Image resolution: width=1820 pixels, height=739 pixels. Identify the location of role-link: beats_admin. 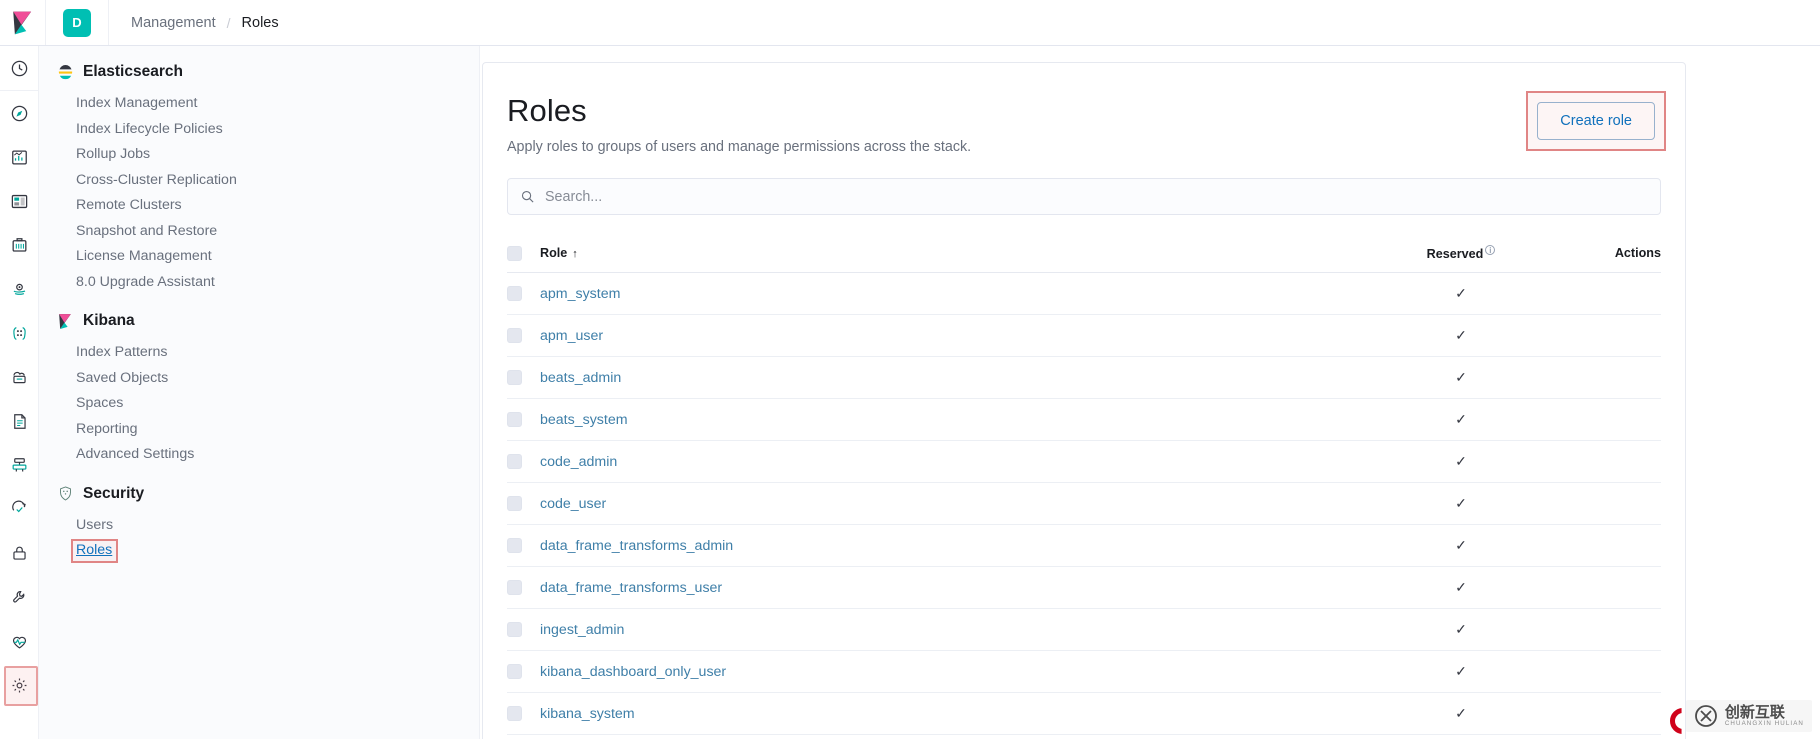
(580, 378).